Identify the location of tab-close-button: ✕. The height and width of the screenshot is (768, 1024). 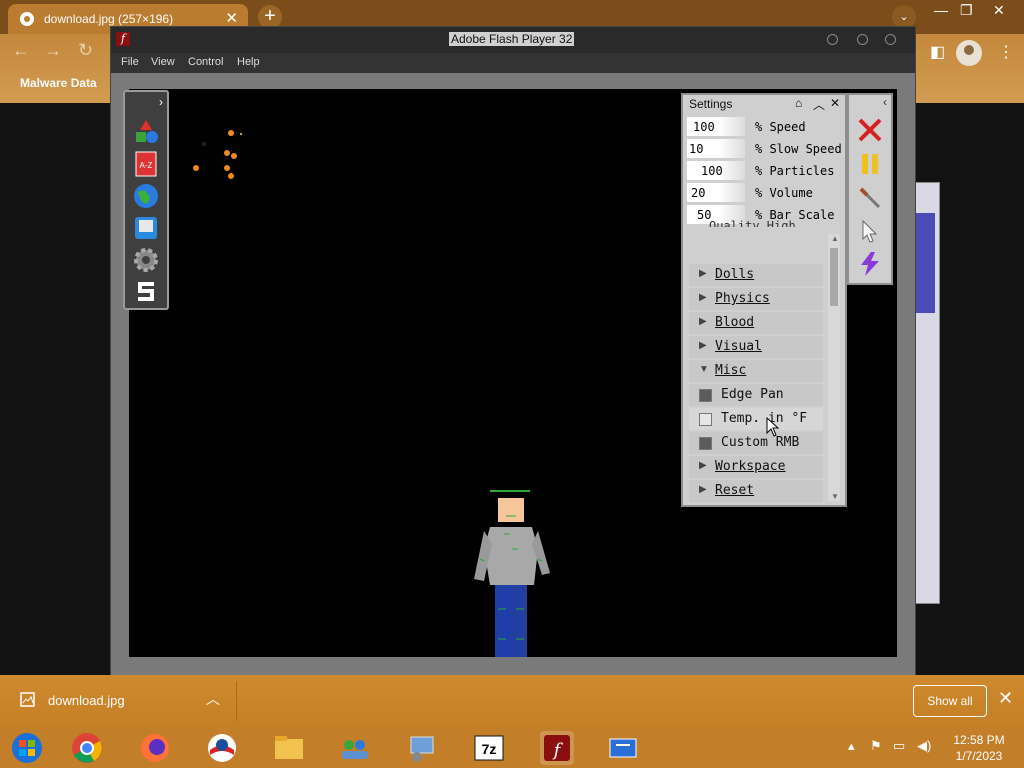
(231, 18).